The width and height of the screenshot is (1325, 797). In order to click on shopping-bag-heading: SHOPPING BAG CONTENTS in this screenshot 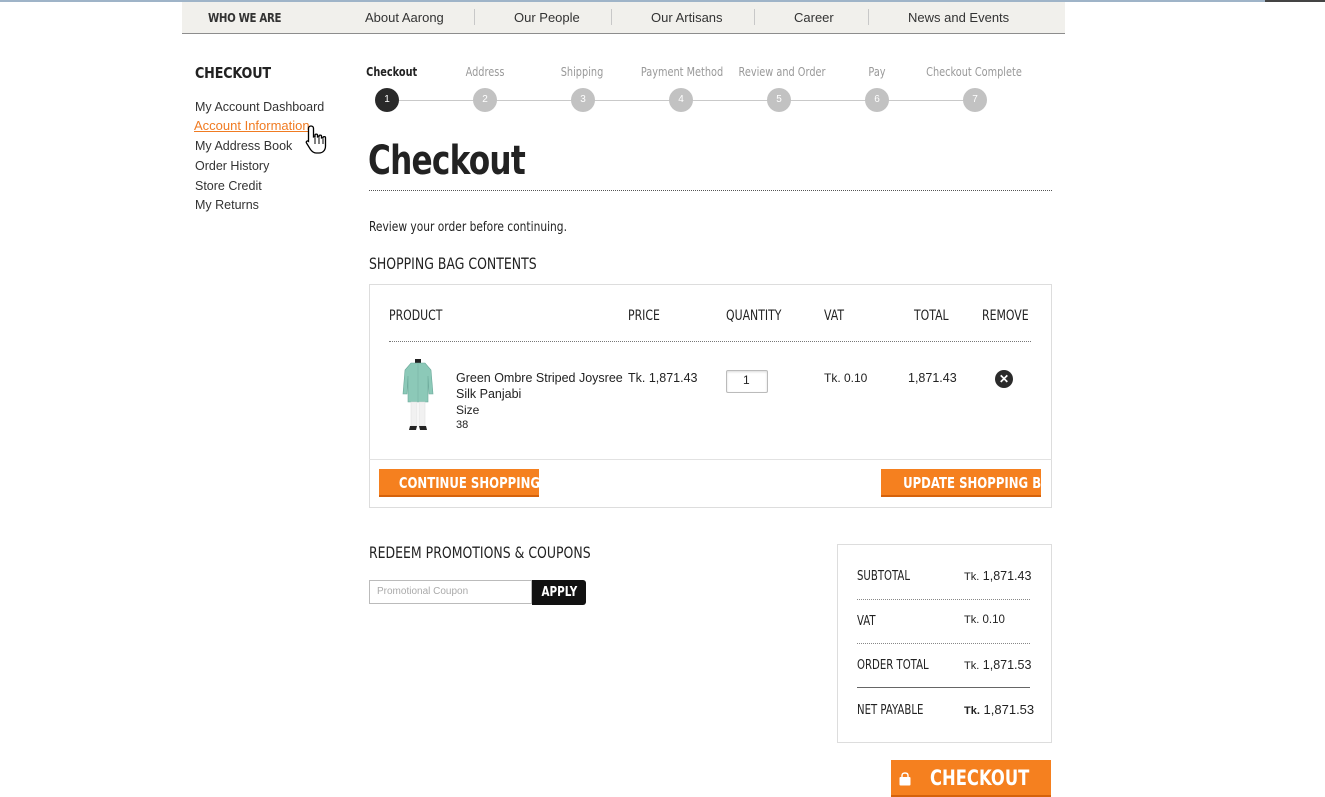, I will do `click(453, 263)`.